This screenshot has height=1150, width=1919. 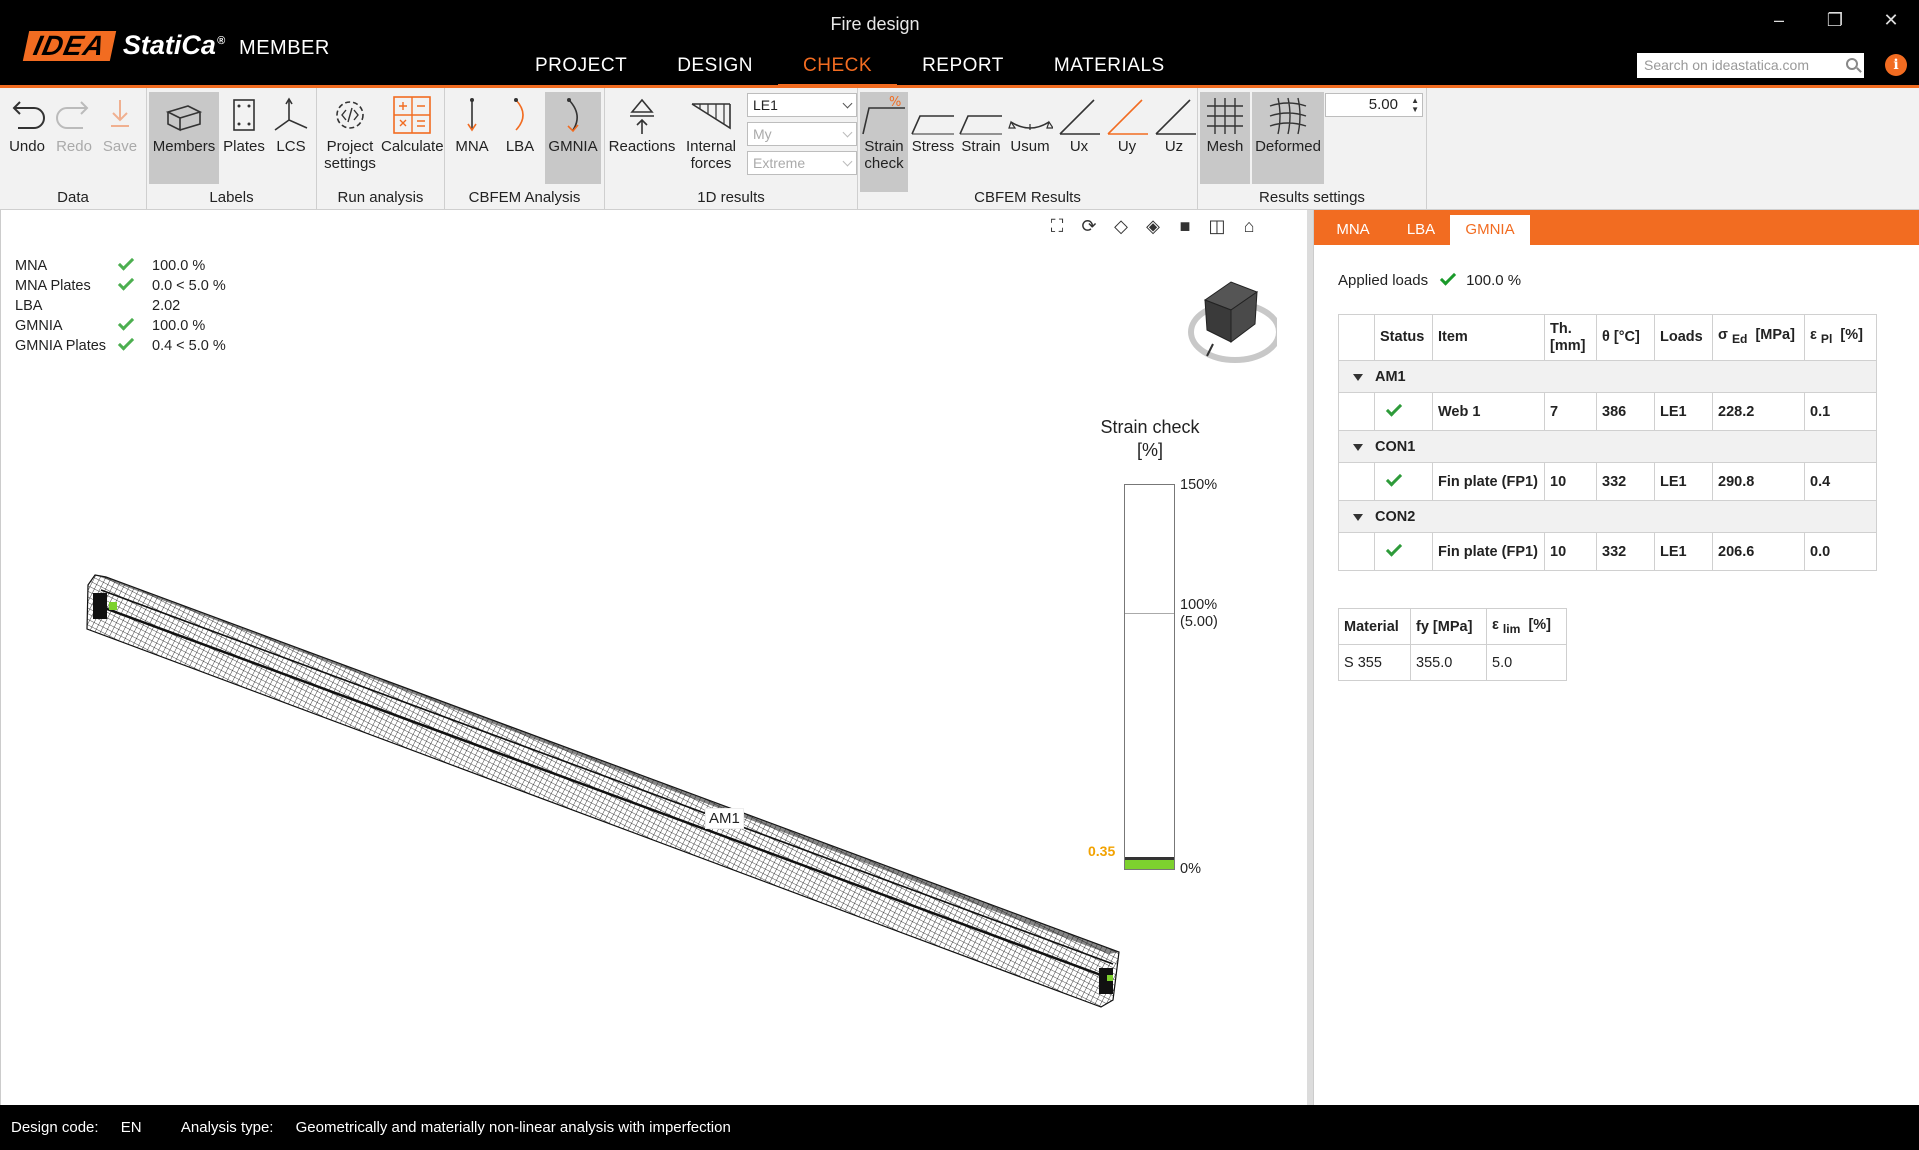 I want to click on info-icon: i, so click(x=1896, y=65).